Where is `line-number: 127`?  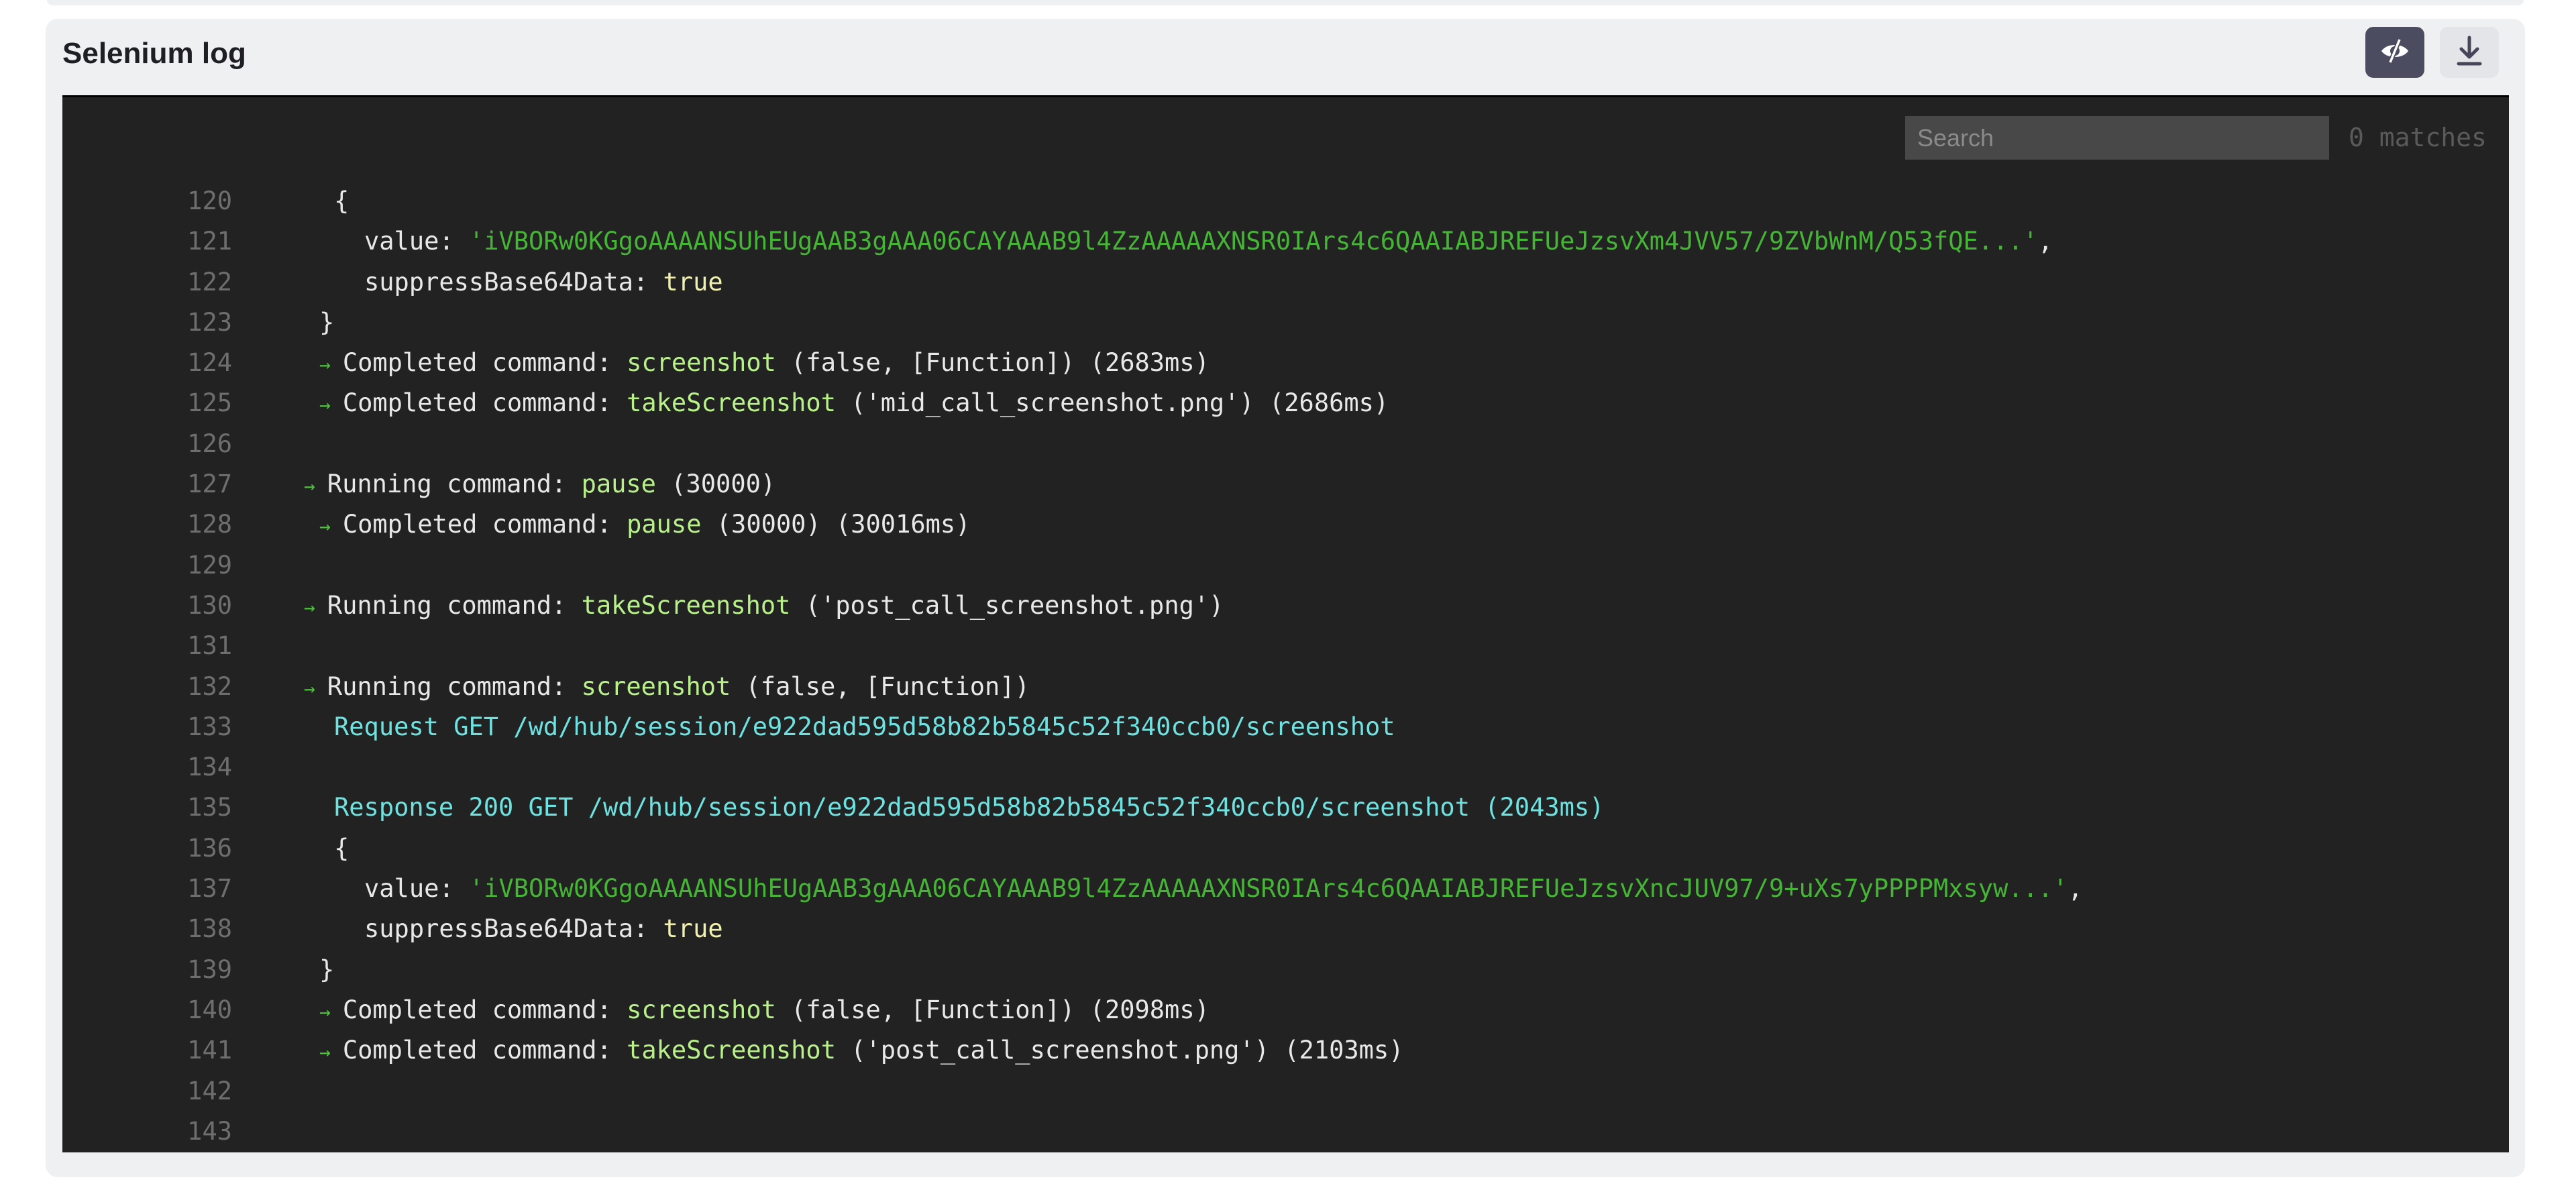 line-number: 127 is located at coordinates (209, 485).